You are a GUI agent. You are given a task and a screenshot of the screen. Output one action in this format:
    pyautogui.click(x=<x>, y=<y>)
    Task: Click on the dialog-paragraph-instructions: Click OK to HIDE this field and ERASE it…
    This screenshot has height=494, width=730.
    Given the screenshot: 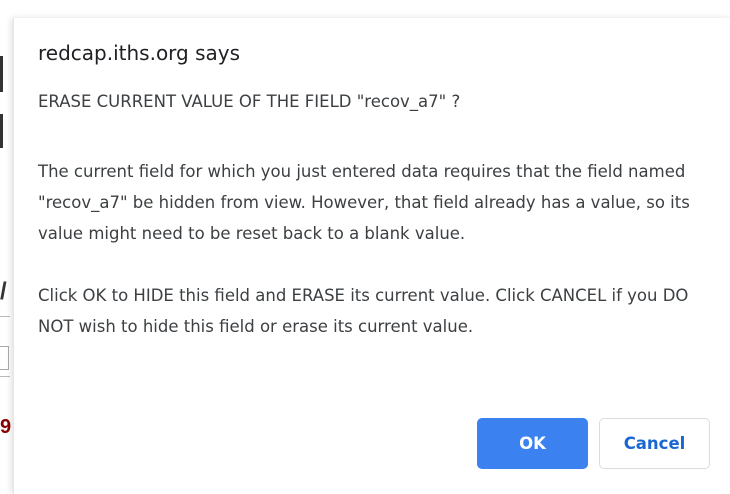 What is the action you would take?
    pyautogui.click(x=363, y=311)
    